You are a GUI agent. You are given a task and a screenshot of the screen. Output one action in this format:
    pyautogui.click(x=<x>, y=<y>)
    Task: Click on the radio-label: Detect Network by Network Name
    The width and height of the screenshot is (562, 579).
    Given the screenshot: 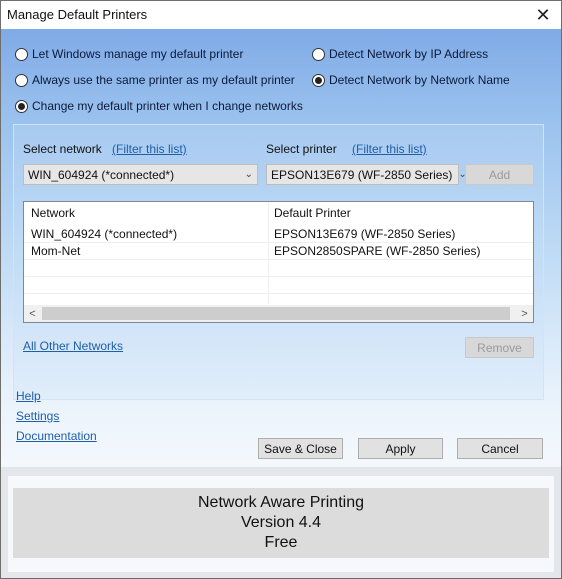 What is the action you would take?
    pyautogui.click(x=419, y=80)
    